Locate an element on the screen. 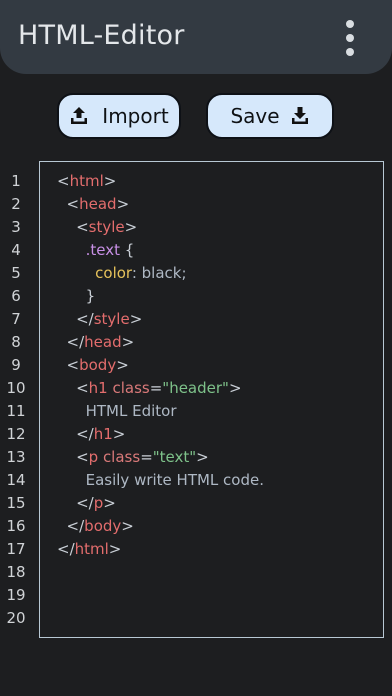  line-number: 17 is located at coordinates (16, 549).